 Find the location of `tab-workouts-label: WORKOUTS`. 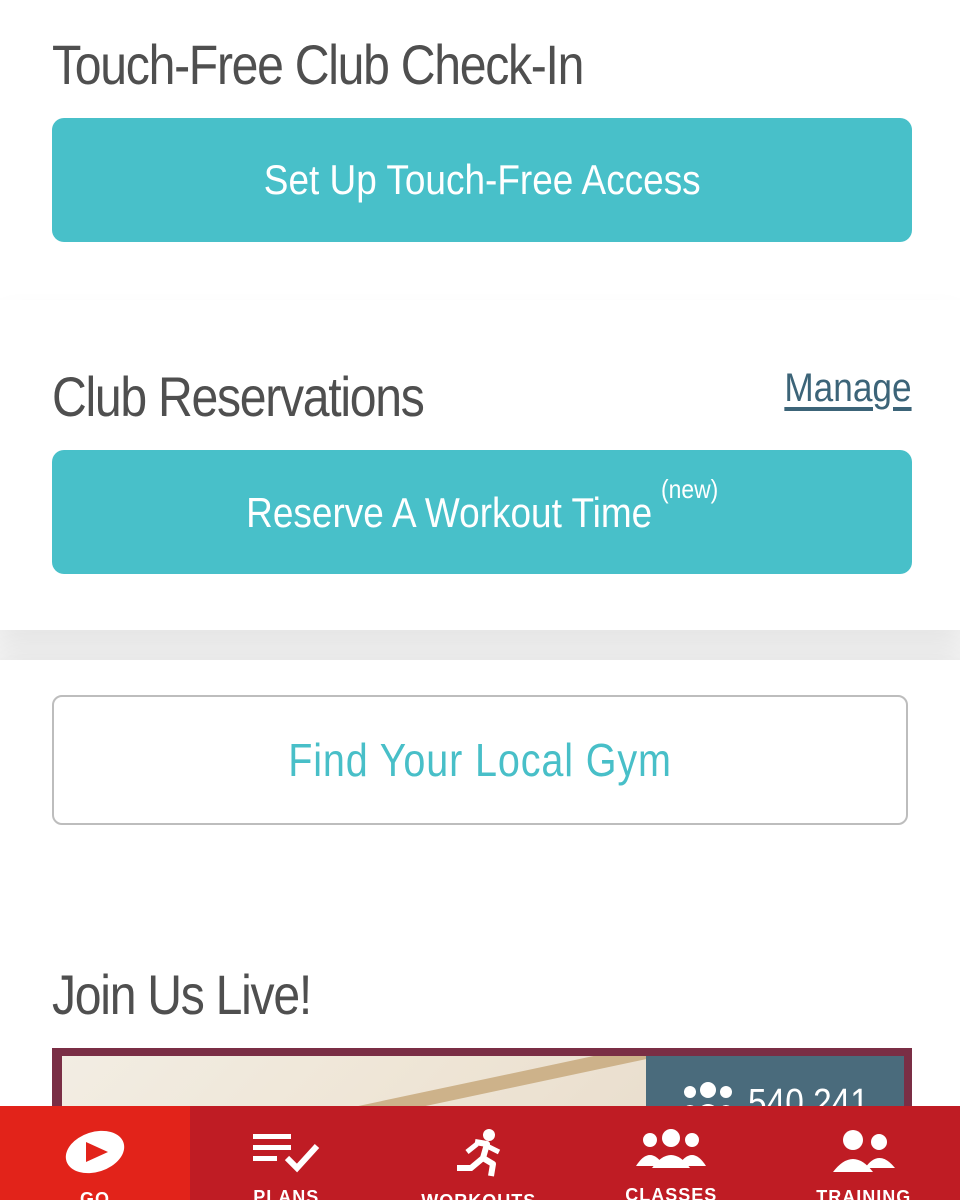

tab-workouts-label: WORKOUTS is located at coordinates (478, 1195).